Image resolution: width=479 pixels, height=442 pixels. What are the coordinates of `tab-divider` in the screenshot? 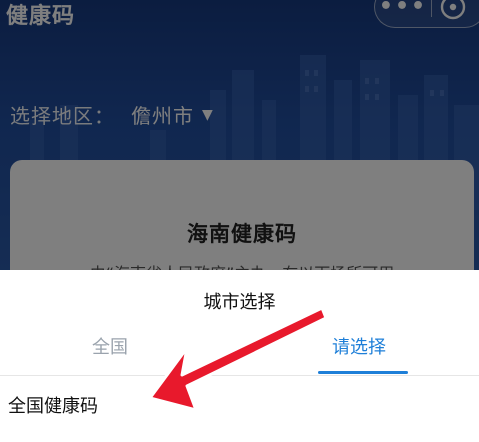 It's located at (239, 375).